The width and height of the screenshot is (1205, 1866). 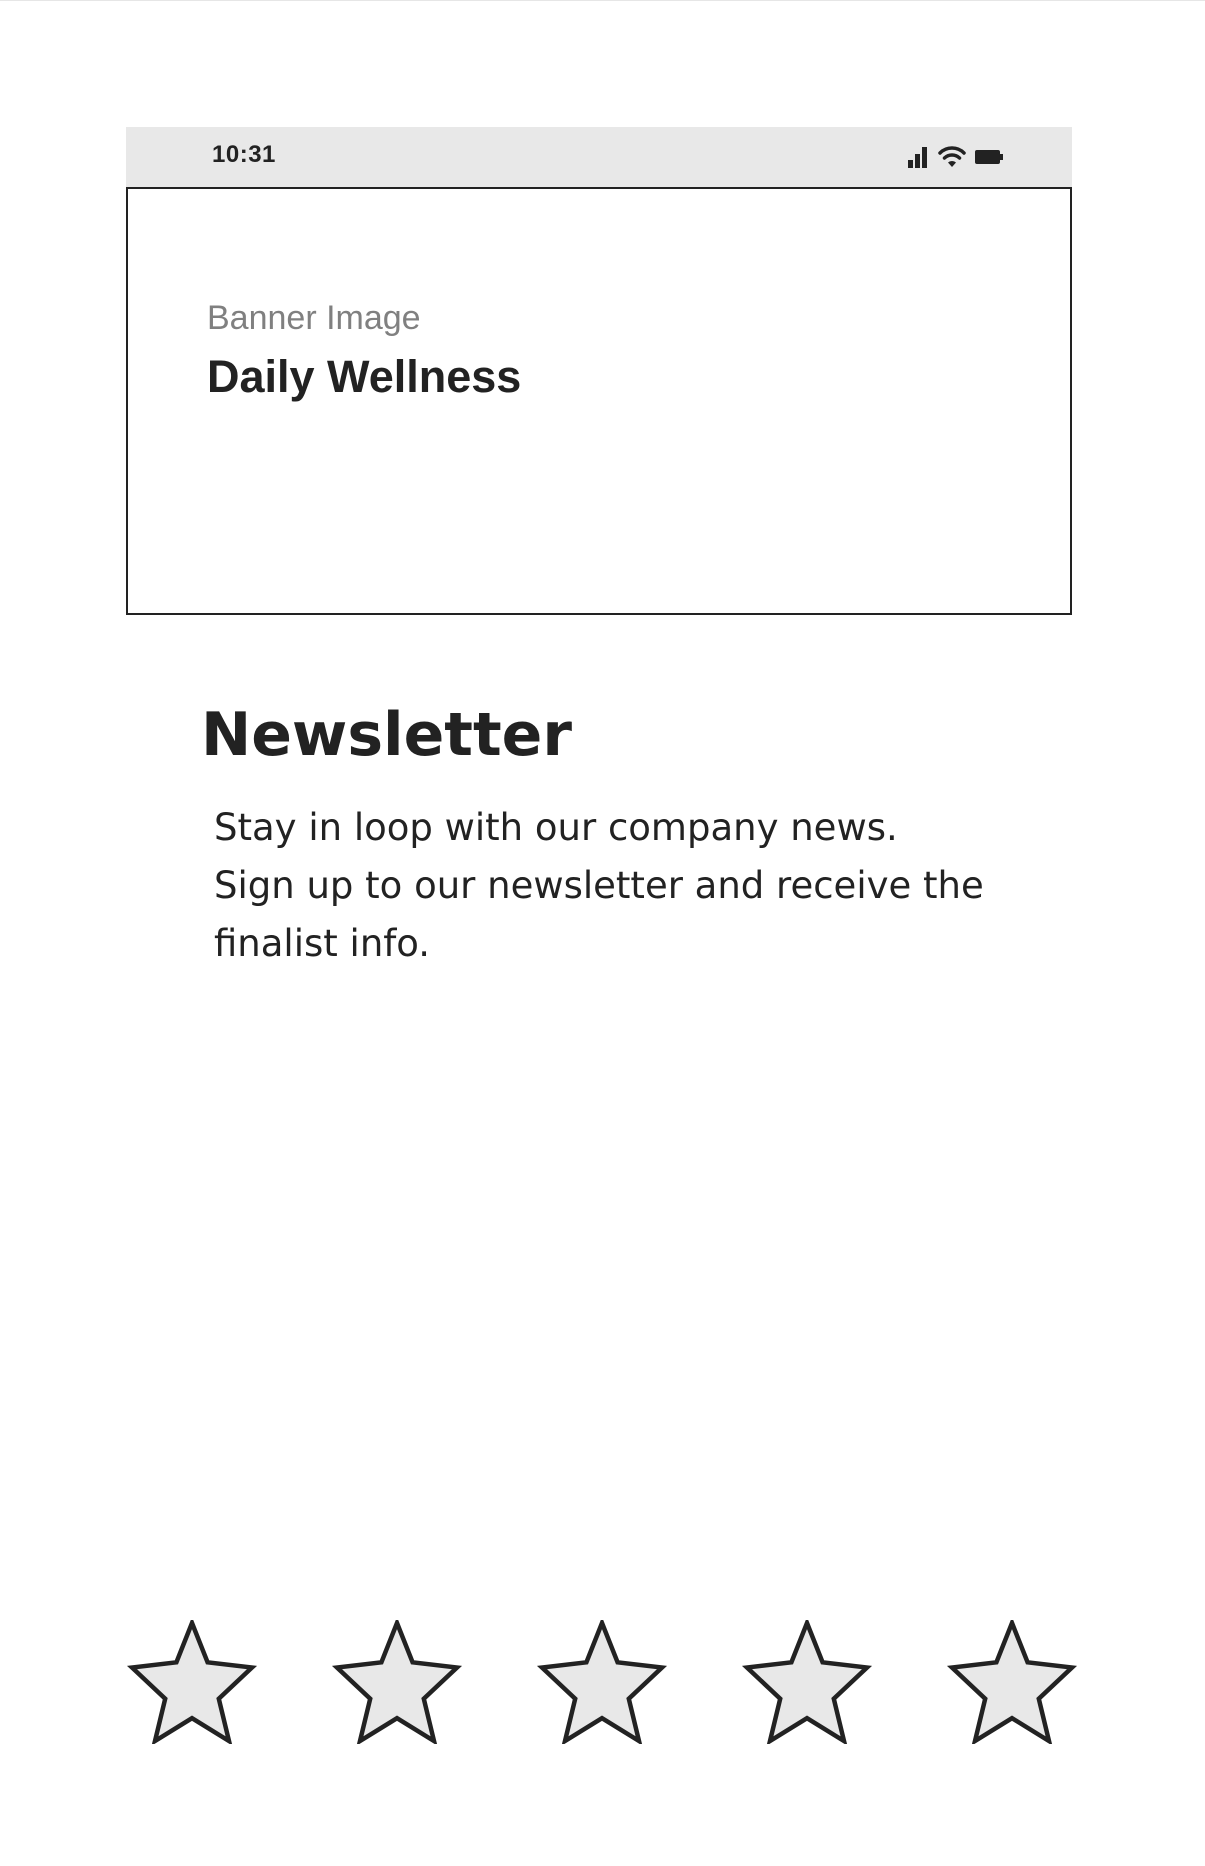 I want to click on status-icons, so click(x=955, y=157).